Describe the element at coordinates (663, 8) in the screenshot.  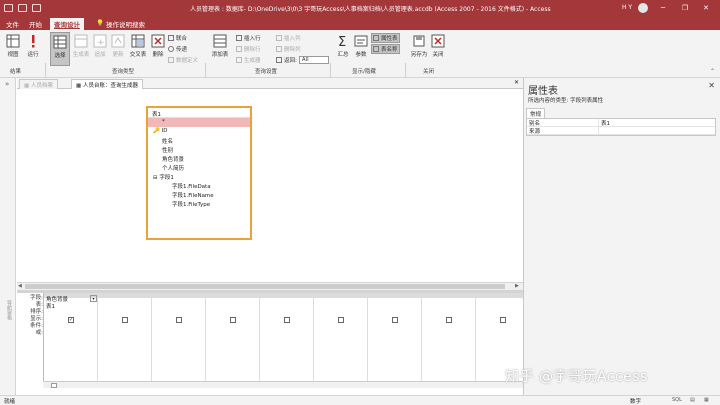
I see `minimize-icon: ─` at that location.